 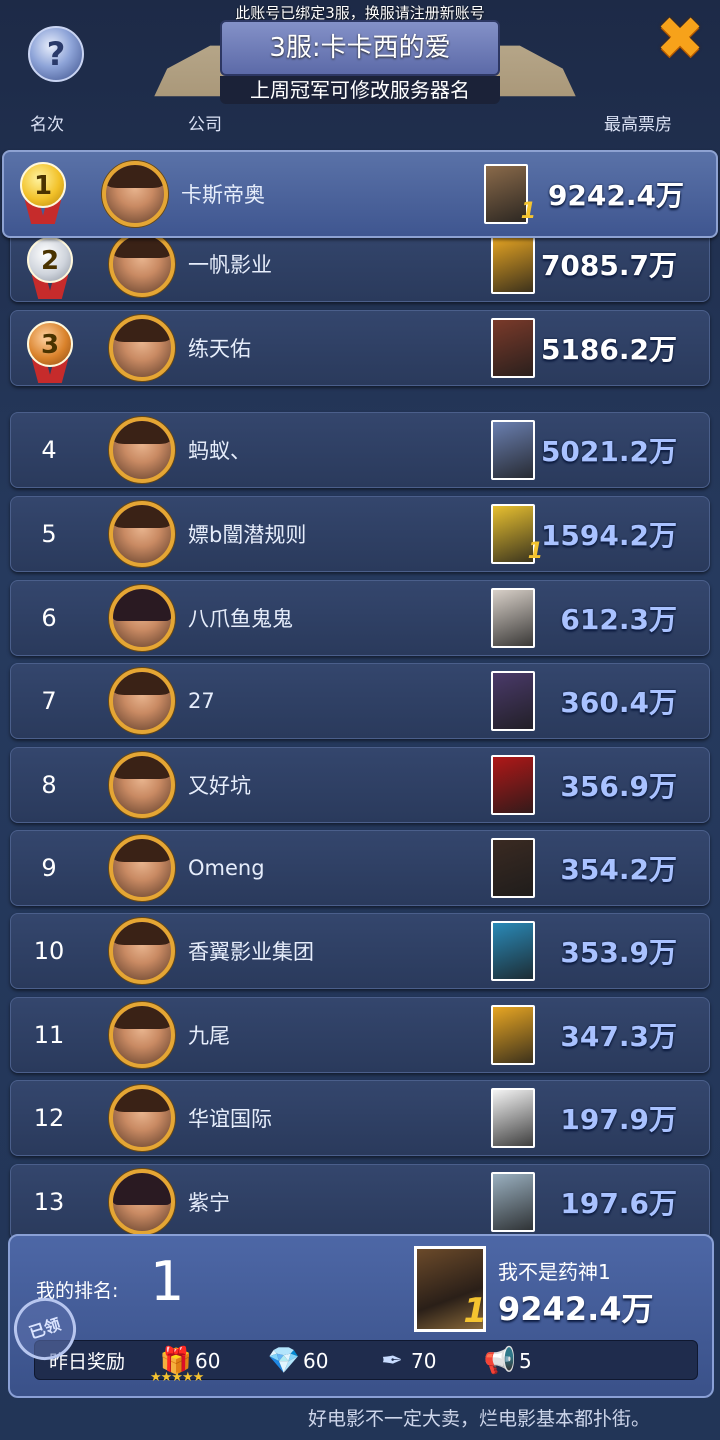 I want to click on column-headers: 名次 公司 最高票房, so click(x=360, y=123).